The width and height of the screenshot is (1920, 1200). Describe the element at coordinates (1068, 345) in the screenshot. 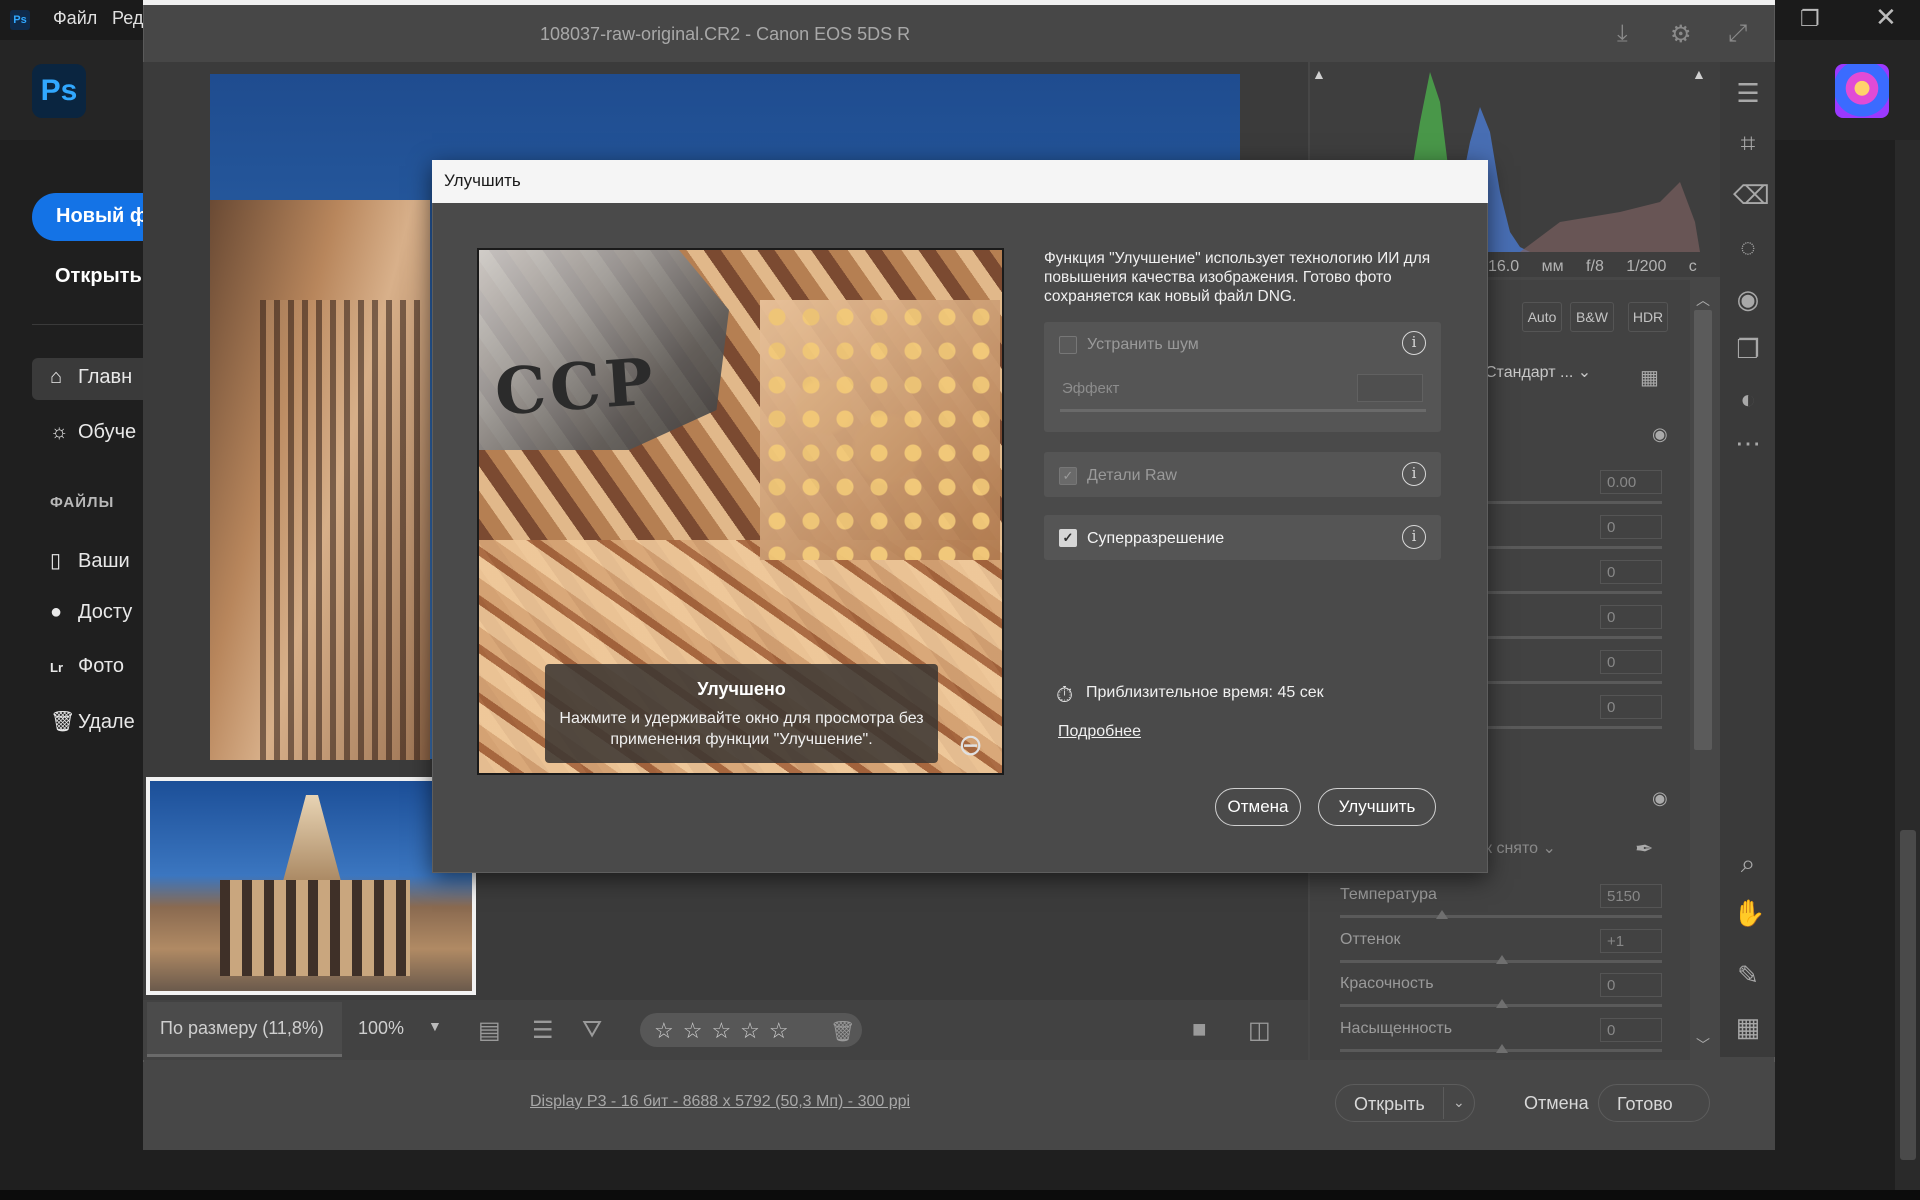

I see `denoise-checkbox` at that location.